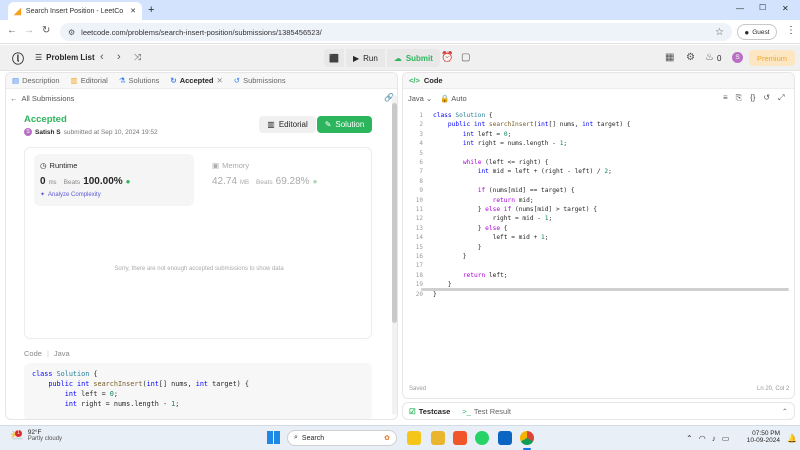 Image resolution: width=800 pixels, height=450 pixels. I want to click on site-info-icon: ⚙, so click(71, 32).